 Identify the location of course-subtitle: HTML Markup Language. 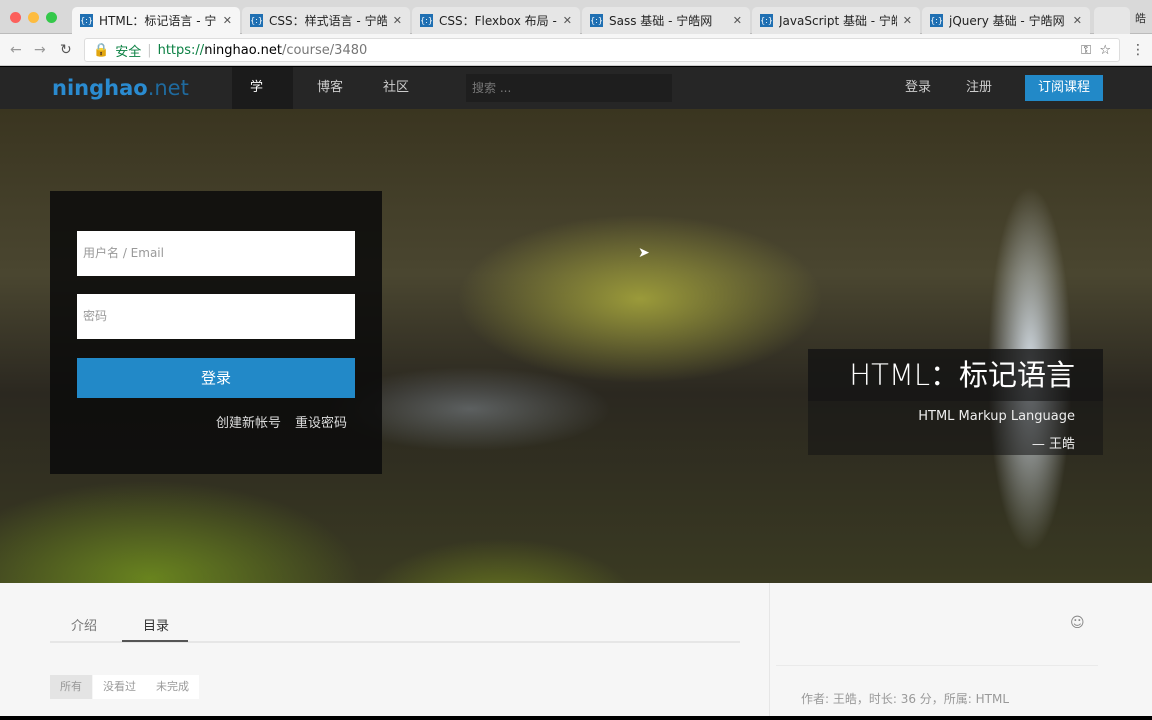
(996, 416).